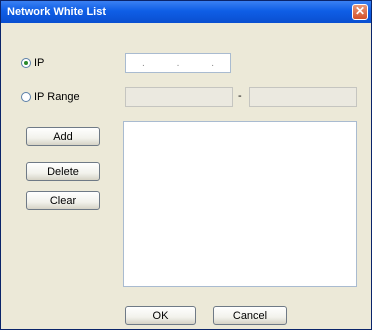 Image resolution: width=374 pixels, height=332 pixels. I want to click on delete-button: Delete, so click(63, 171).